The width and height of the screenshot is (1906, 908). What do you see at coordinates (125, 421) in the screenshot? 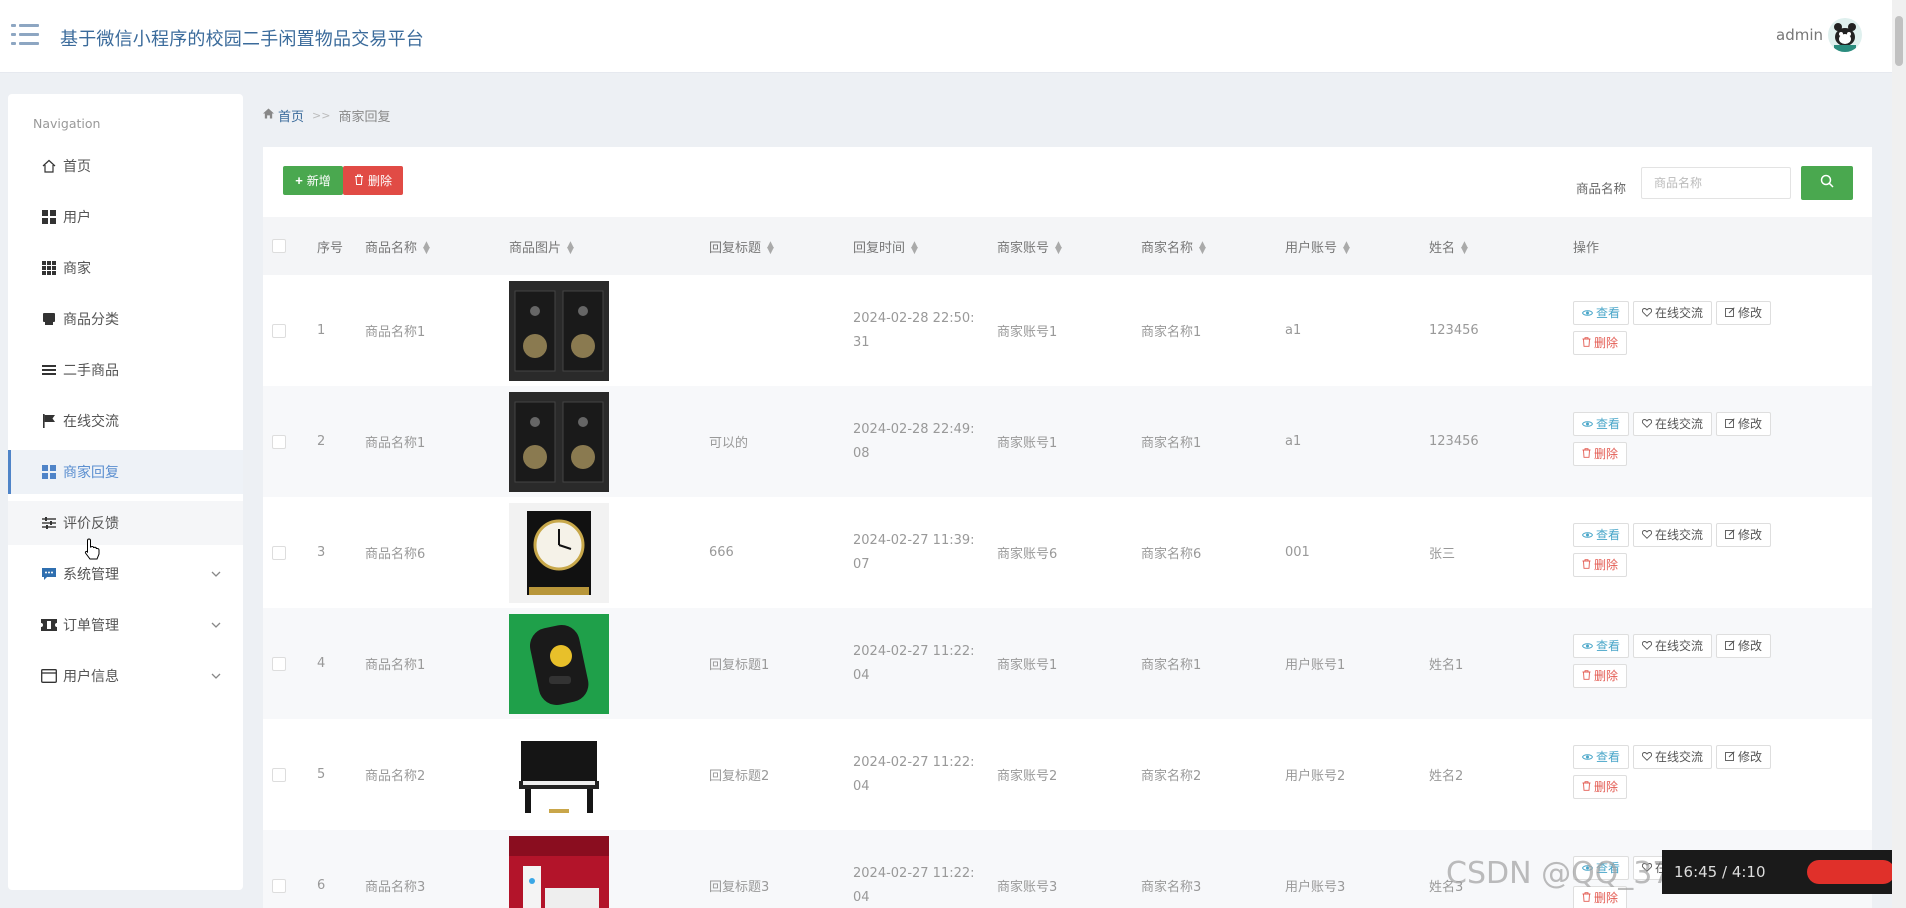
I see `sidebar-item-chat: 在线交流` at bounding box center [125, 421].